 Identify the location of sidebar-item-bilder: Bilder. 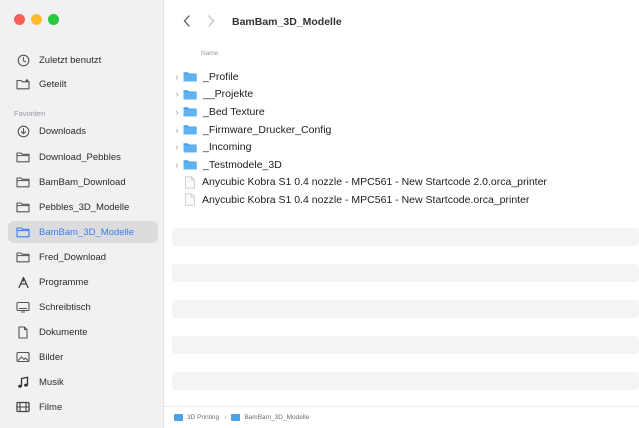
(83, 357).